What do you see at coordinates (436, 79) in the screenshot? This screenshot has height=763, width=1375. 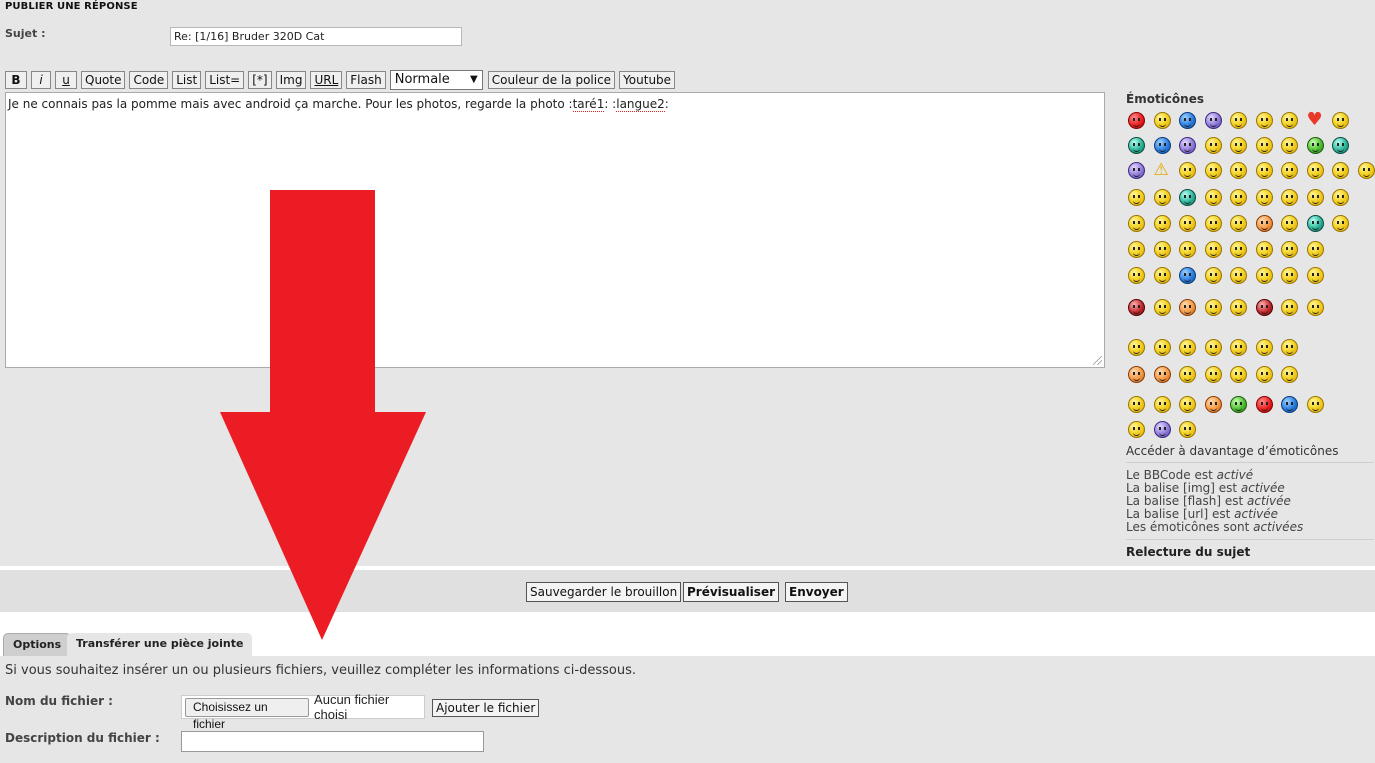 I see `font-size-select: Normale ▼` at bounding box center [436, 79].